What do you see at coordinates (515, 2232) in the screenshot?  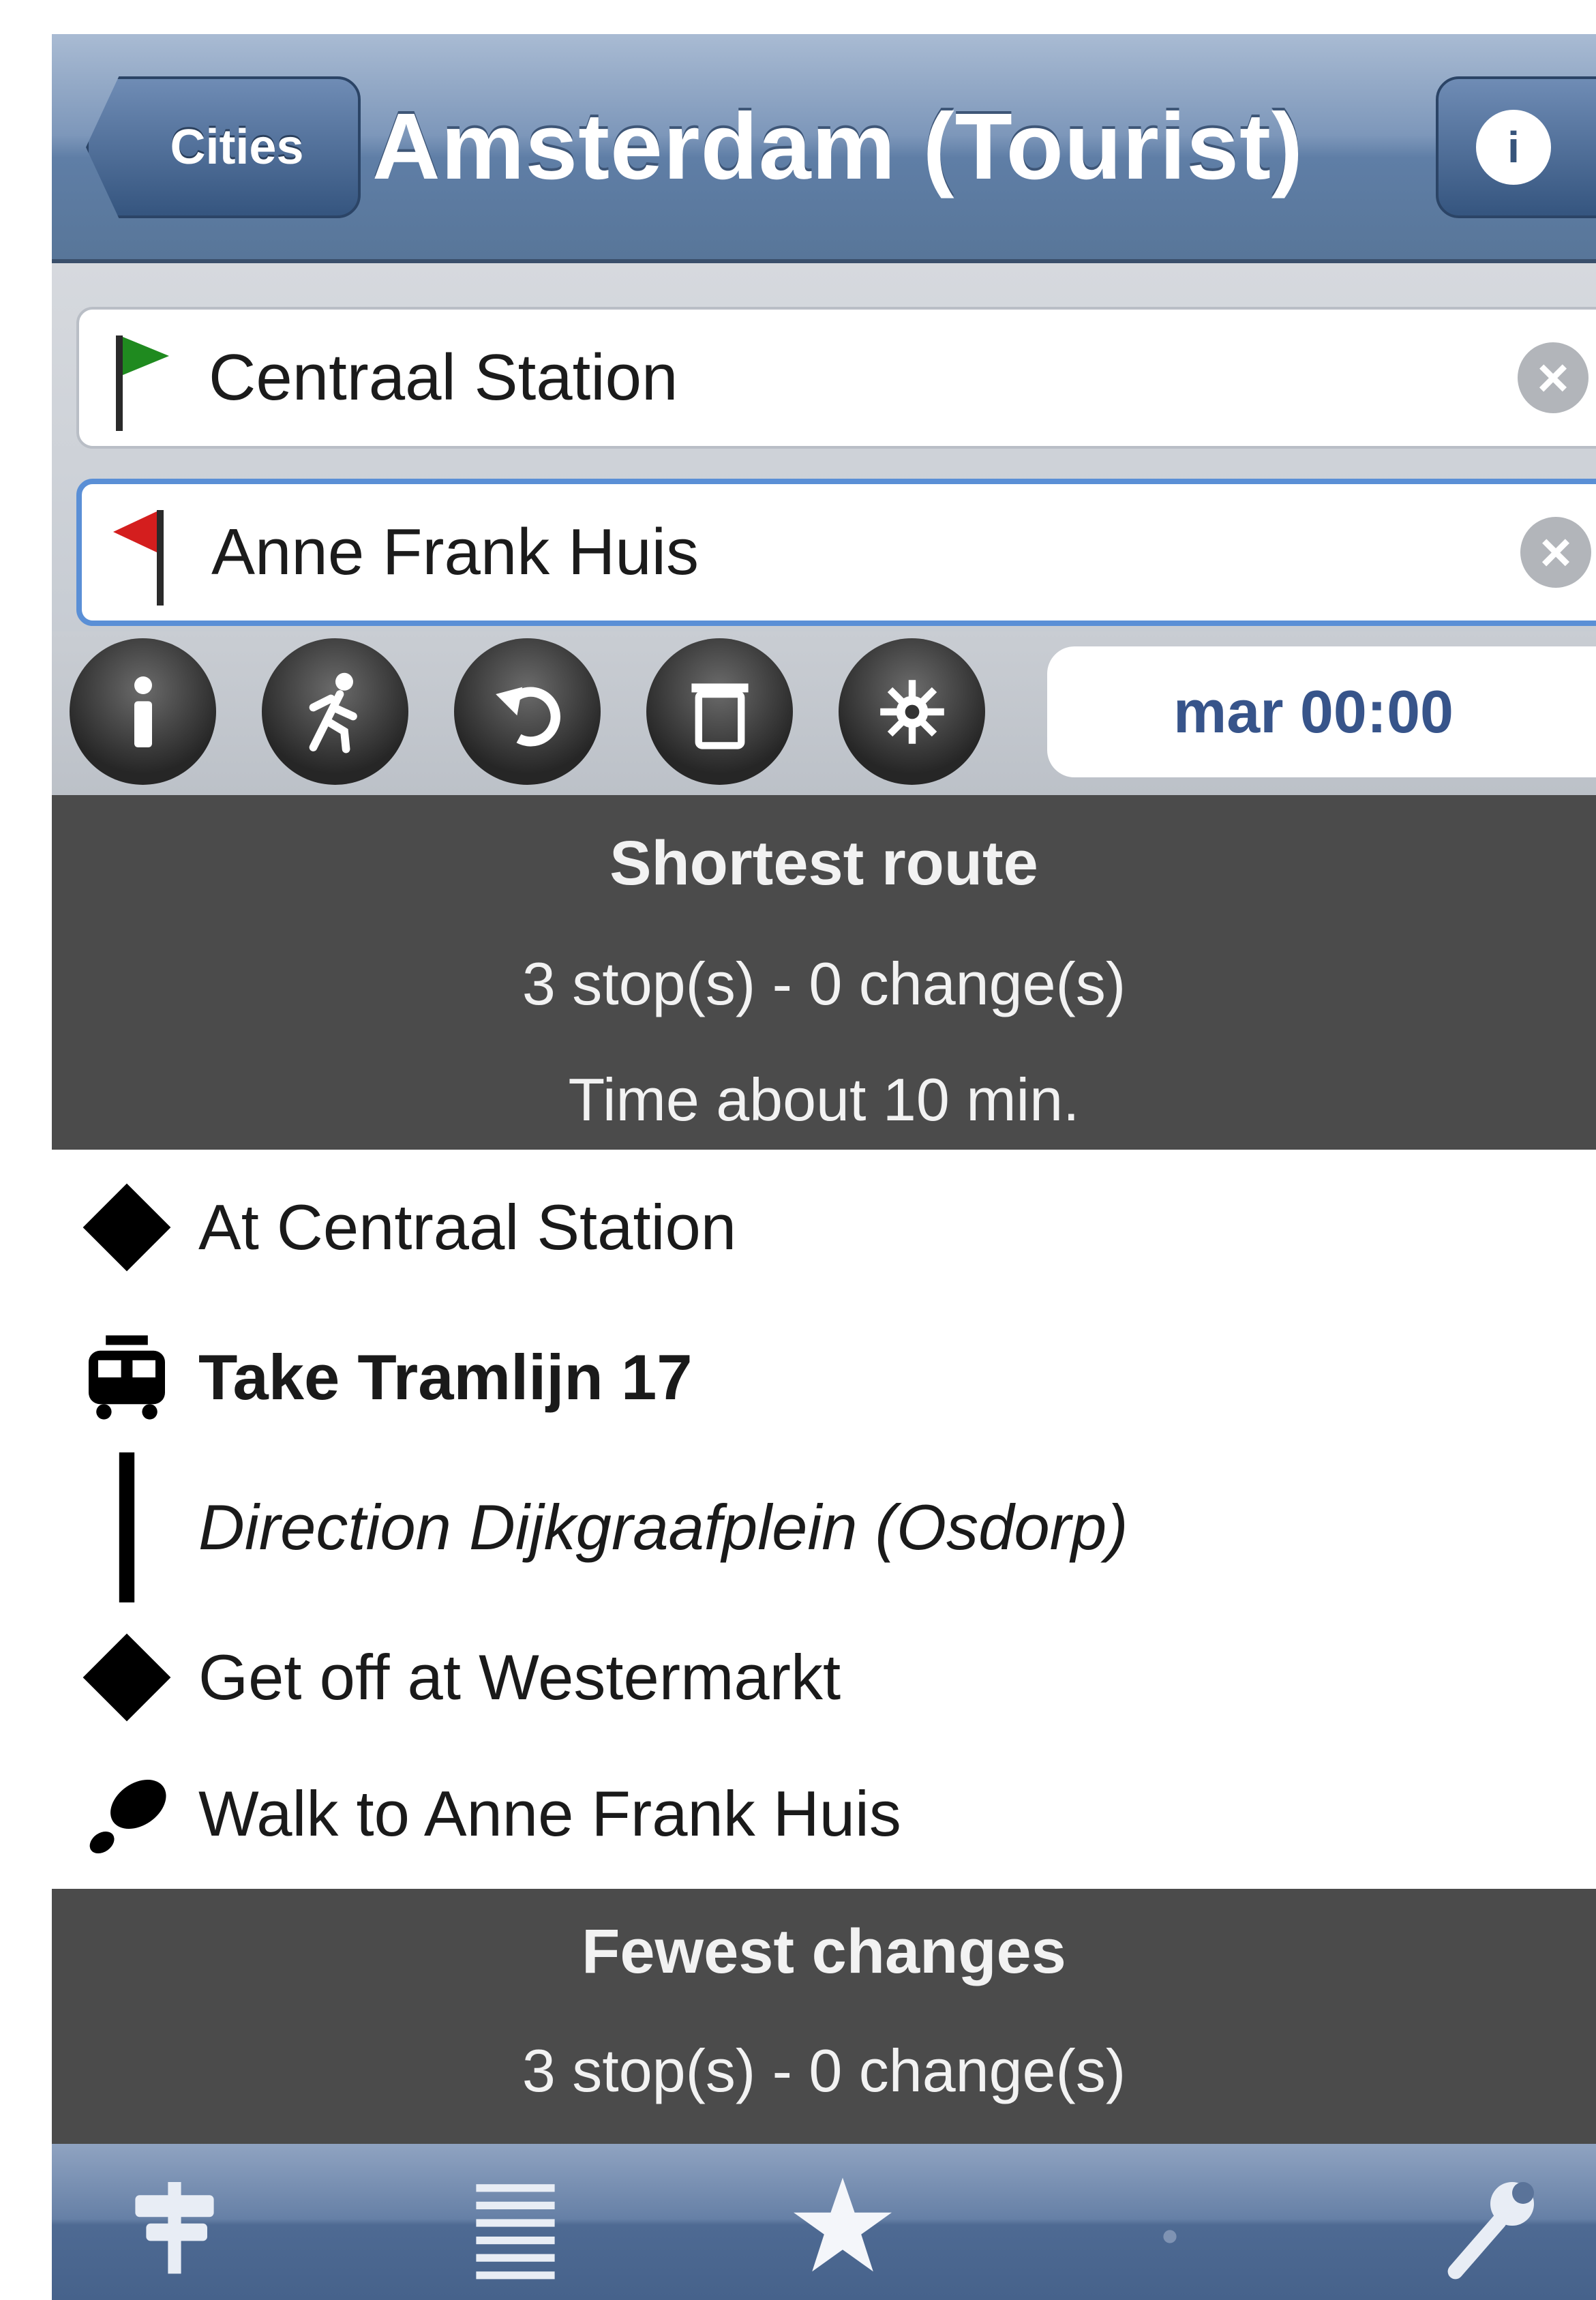 I see `list-icon` at bounding box center [515, 2232].